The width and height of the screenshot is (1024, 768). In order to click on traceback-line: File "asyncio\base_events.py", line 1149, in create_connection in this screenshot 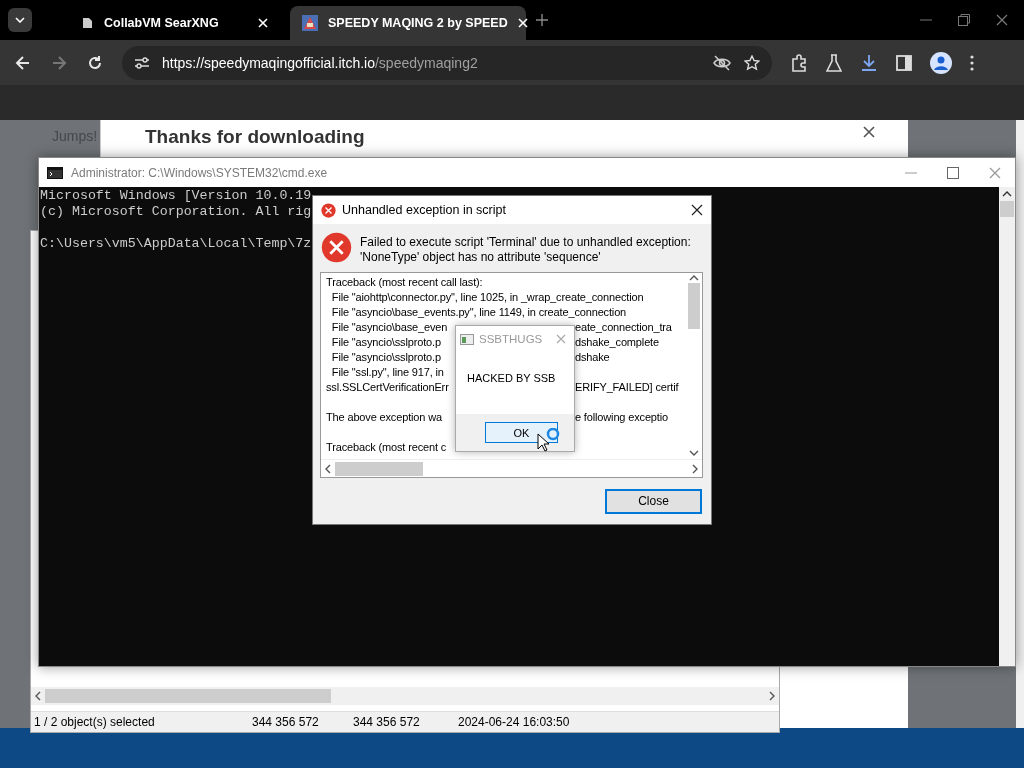, I will do `click(478, 312)`.